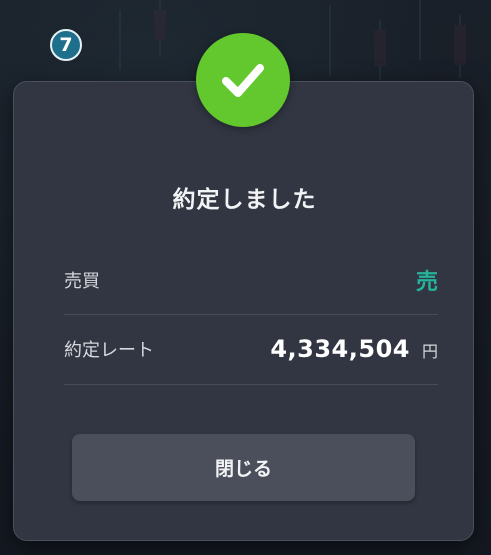  Describe the element at coordinates (251, 384) in the screenshot. I see `row-divider` at that location.